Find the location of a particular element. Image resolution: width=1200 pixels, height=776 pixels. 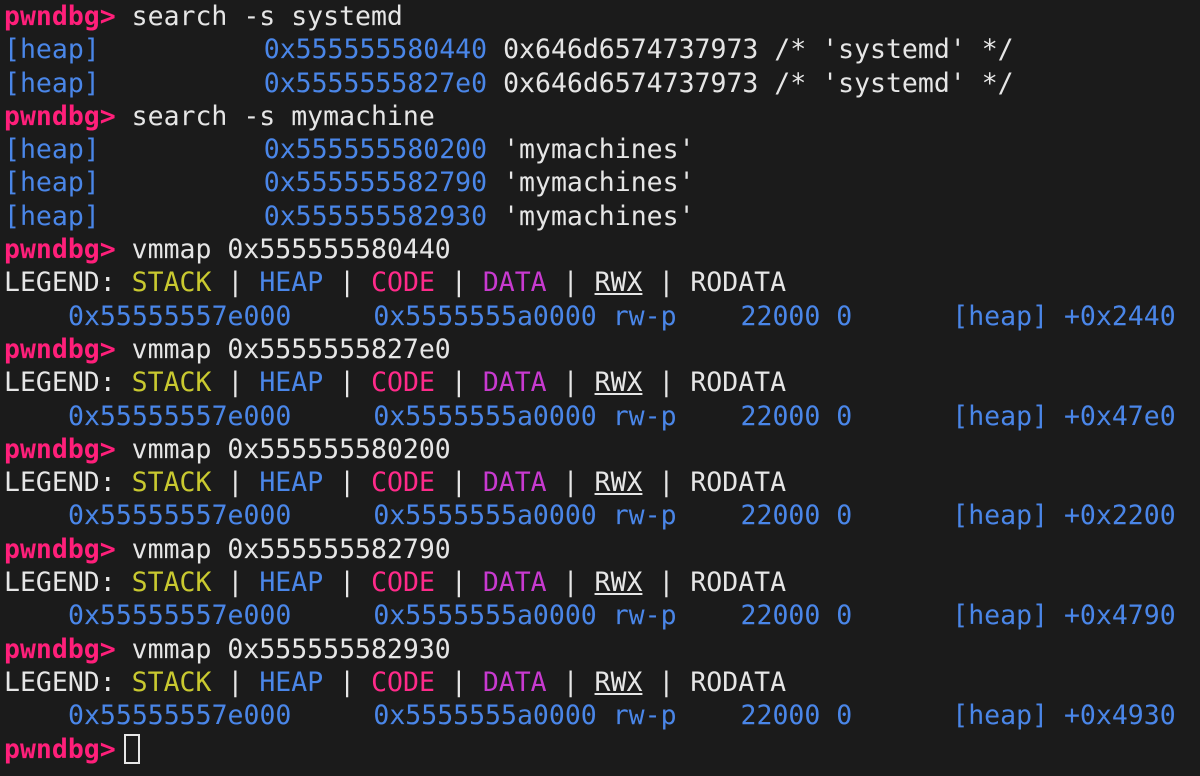

command-line: pwndbg> search -s systemd is located at coordinates (602, 16).